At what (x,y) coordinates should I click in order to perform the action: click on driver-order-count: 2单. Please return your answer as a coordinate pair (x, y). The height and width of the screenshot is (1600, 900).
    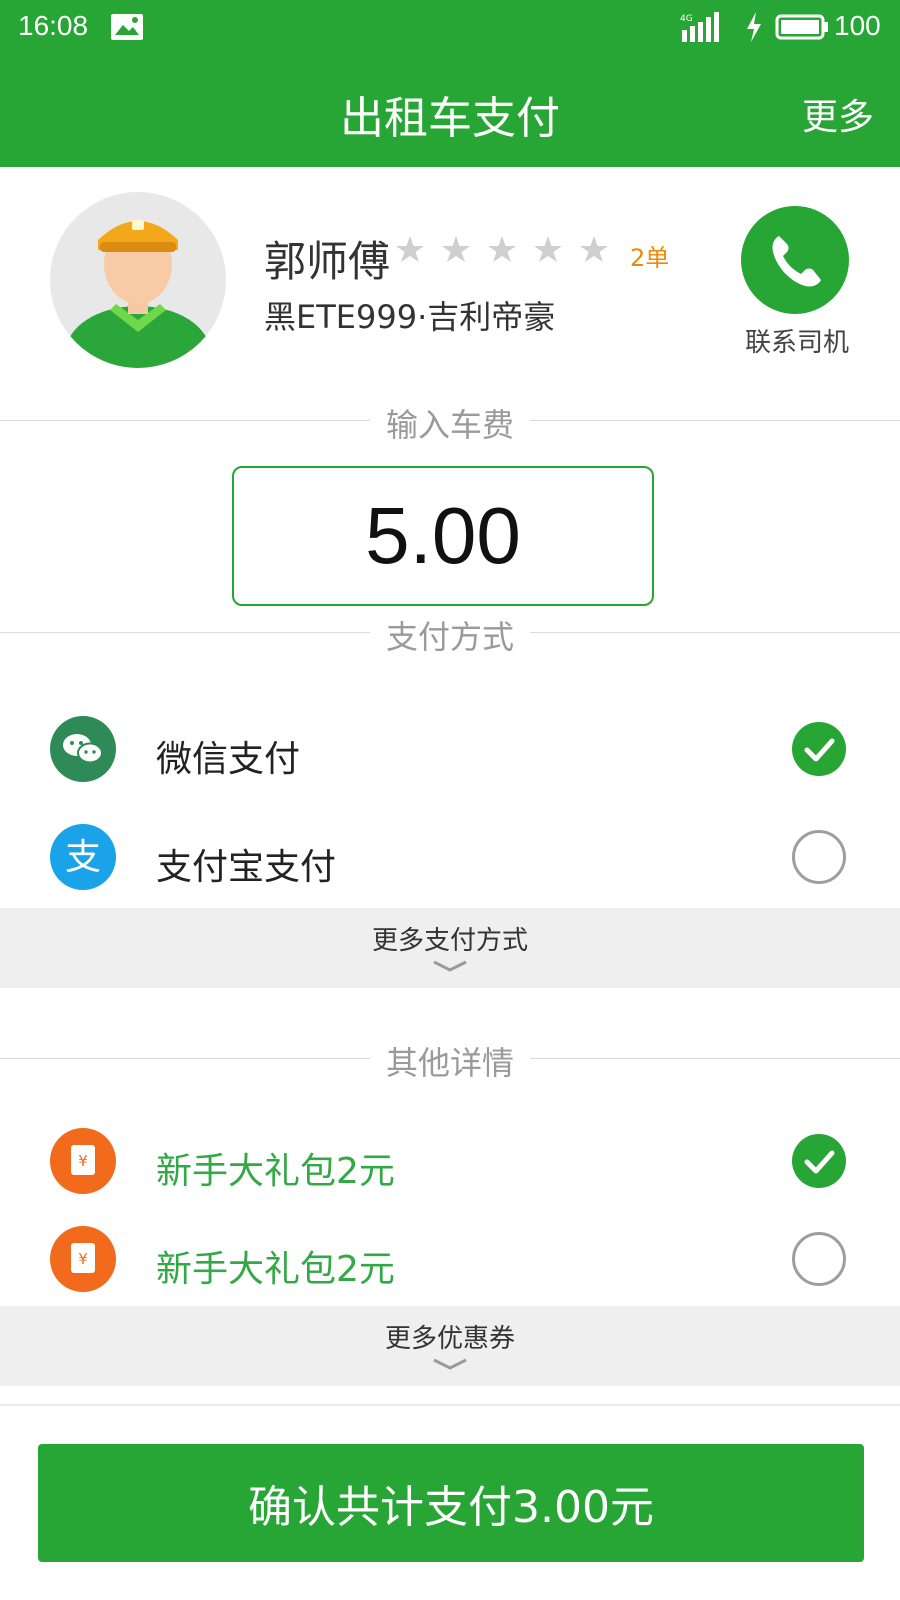
    Looking at the image, I should click on (650, 258).